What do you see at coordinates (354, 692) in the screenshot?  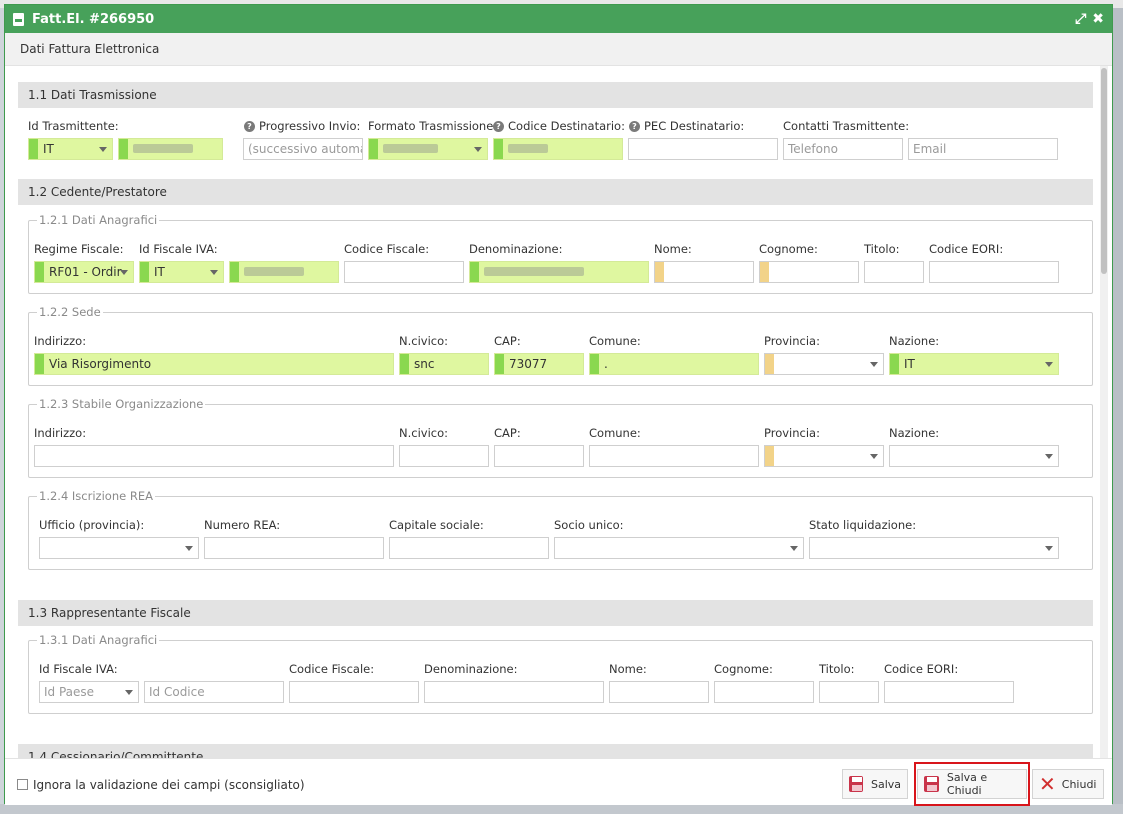 I see `rappresentante-codice-fiscale-field` at bounding box center [354, 692].